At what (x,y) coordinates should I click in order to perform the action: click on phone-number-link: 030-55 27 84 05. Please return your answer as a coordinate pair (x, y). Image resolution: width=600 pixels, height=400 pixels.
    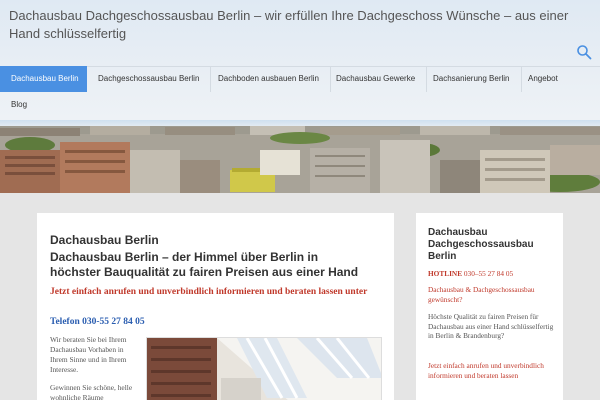
    Looking at the image, I should click on (113, 322).